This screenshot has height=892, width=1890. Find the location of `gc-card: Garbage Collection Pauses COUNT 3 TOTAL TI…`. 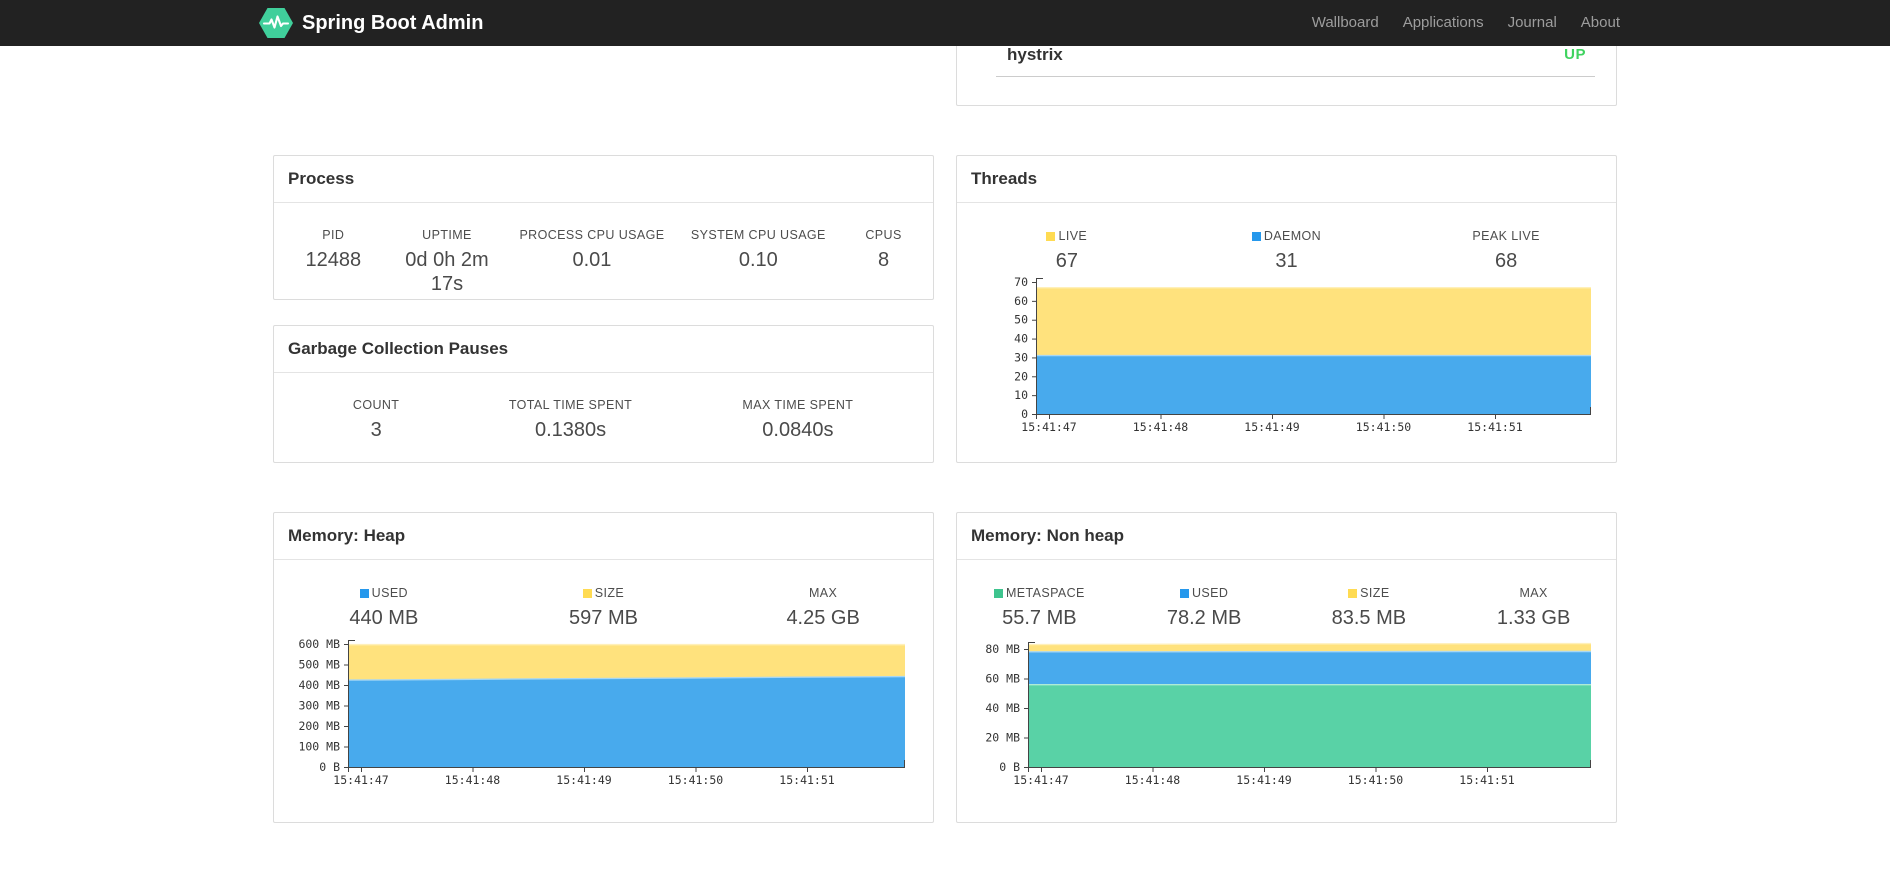

gc-card: Garbage Collection Pauses COUNT 3 TOTAL TI… is located at coordinates (603, 394).